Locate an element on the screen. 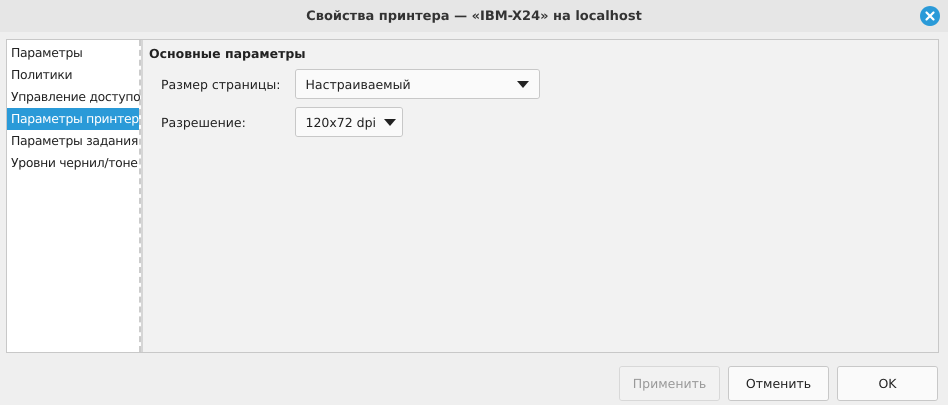 This screenshot has height=405, width=948. dialog-button: OK is located at coordinates (887, 383).